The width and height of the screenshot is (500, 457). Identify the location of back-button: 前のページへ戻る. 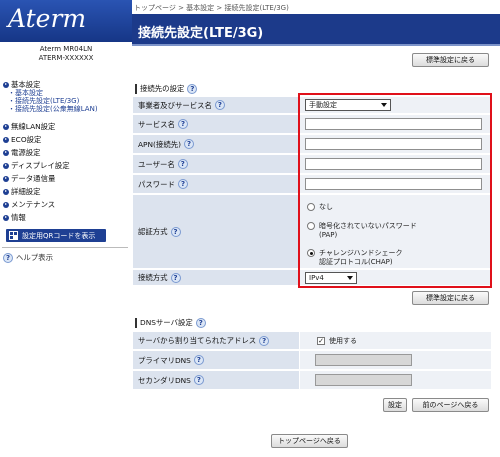
(450, 405).